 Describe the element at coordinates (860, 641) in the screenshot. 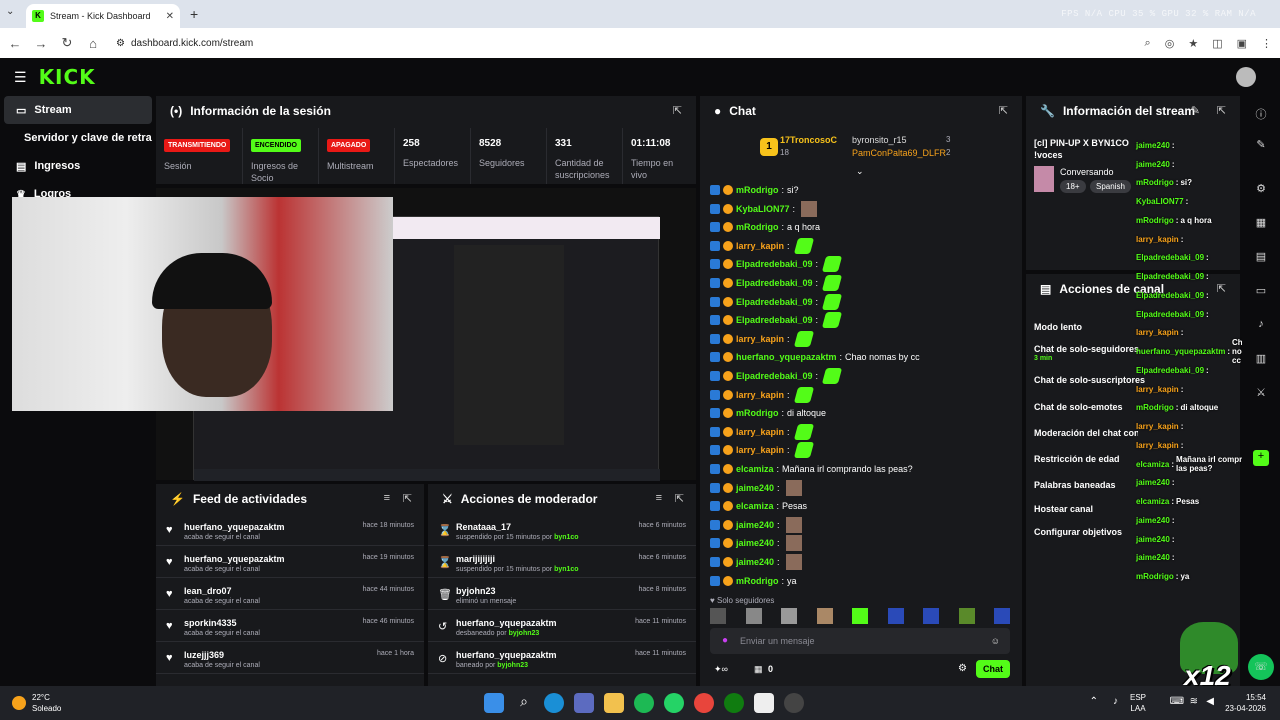

I see `chat-input: Enviar un mensaje ☺` at that location.